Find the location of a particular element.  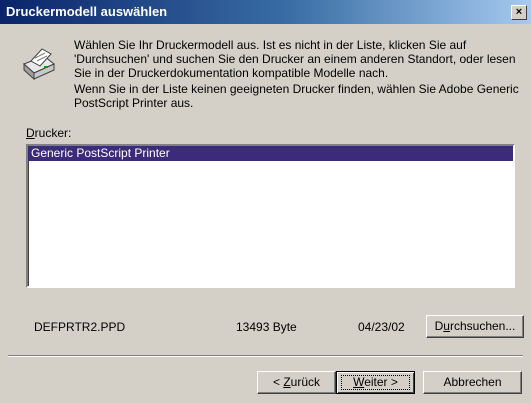

next-button: Weiter > is located at coordinates (375, 382).